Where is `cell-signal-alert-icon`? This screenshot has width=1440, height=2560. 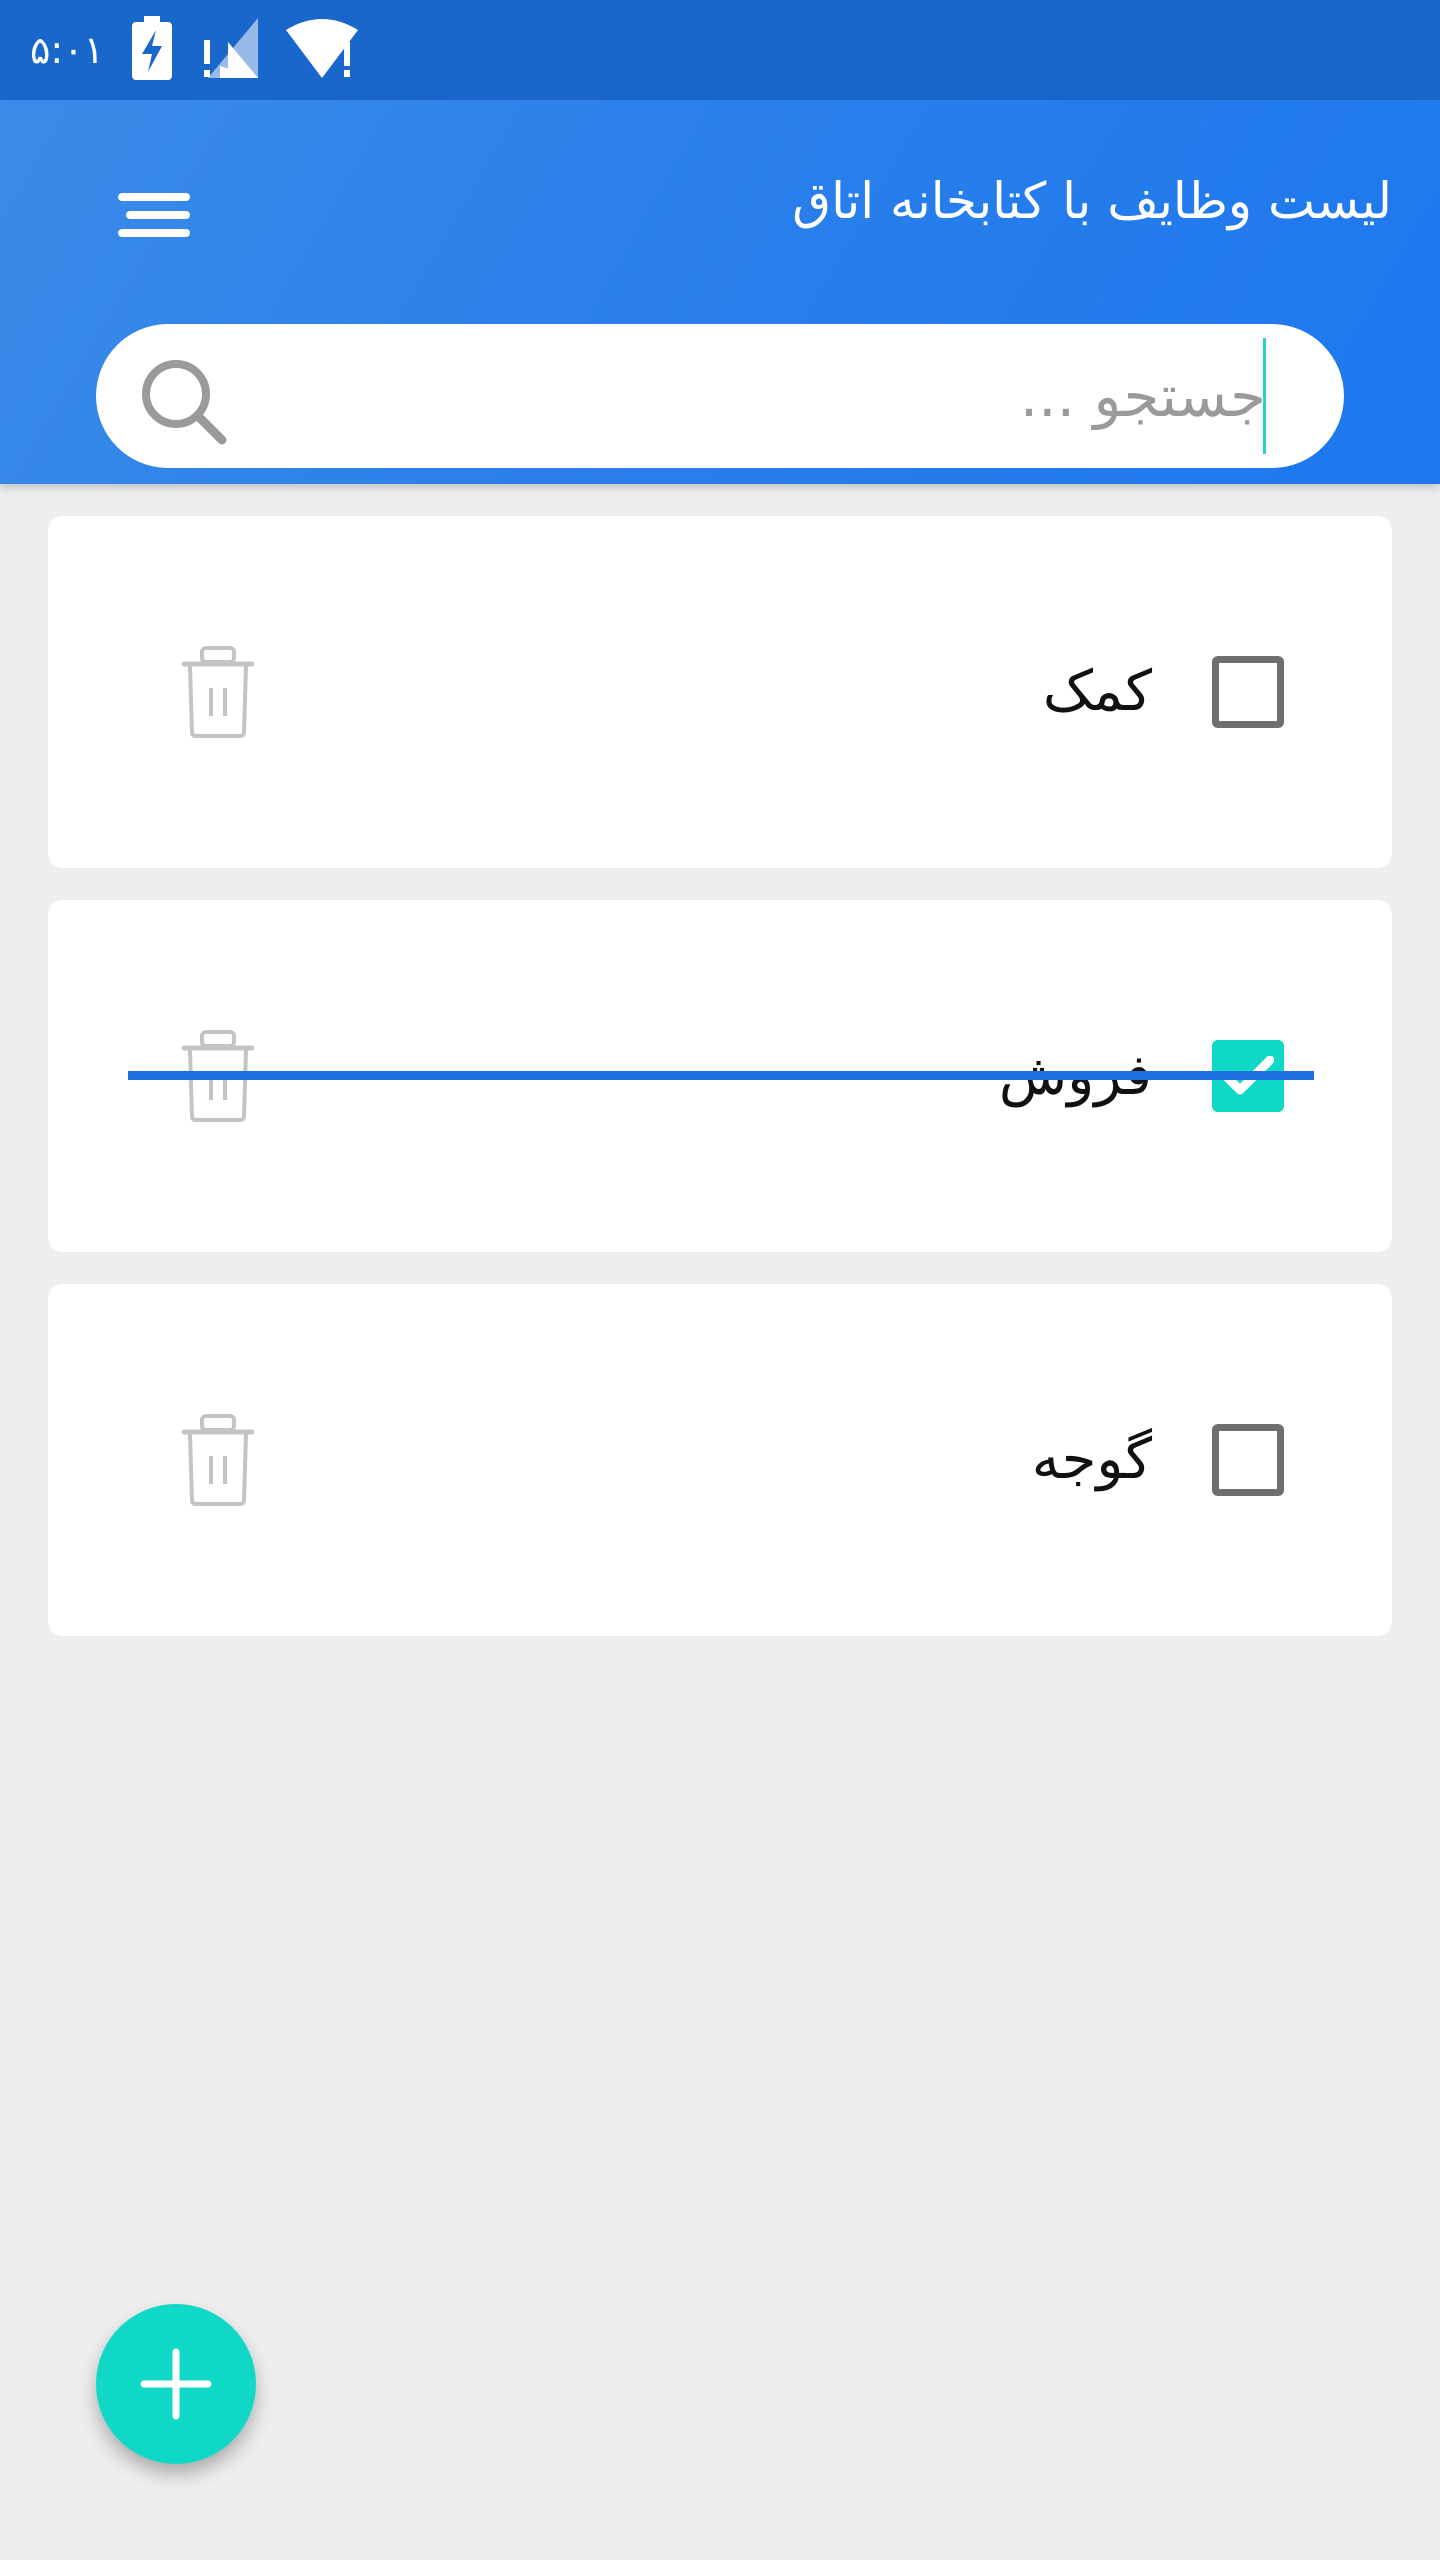
cell-signal-alert-icon is located at coordinates (229, 50).